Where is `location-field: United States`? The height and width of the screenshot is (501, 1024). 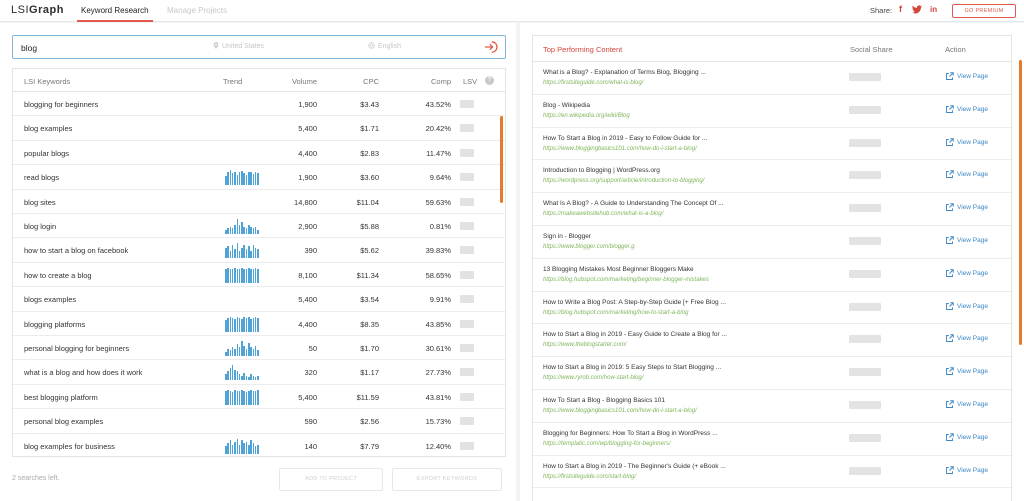 location-field: United States is located at coordinates (238, 46).